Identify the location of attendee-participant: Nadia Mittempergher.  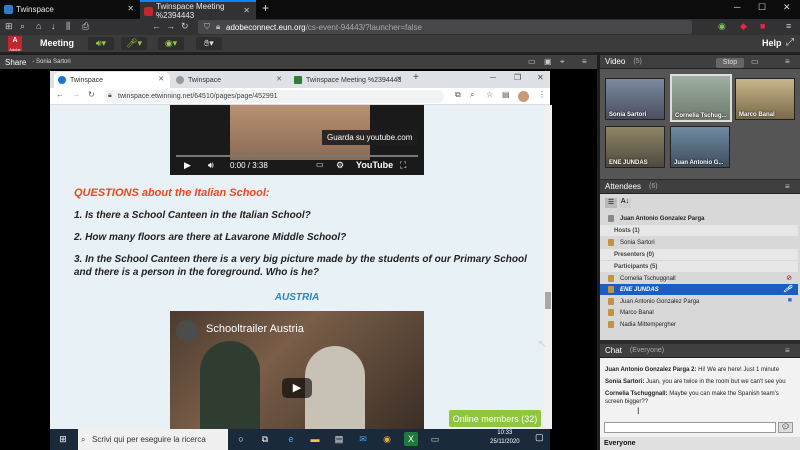
(699, 324).